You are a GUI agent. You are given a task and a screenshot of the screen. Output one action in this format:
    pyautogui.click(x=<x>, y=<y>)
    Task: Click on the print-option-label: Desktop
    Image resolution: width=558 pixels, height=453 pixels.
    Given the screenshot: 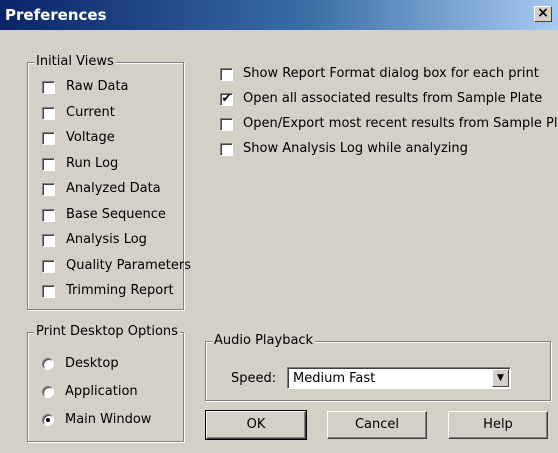 What is the action you would take?
    pyautogui.click(x=92, y=363)
    